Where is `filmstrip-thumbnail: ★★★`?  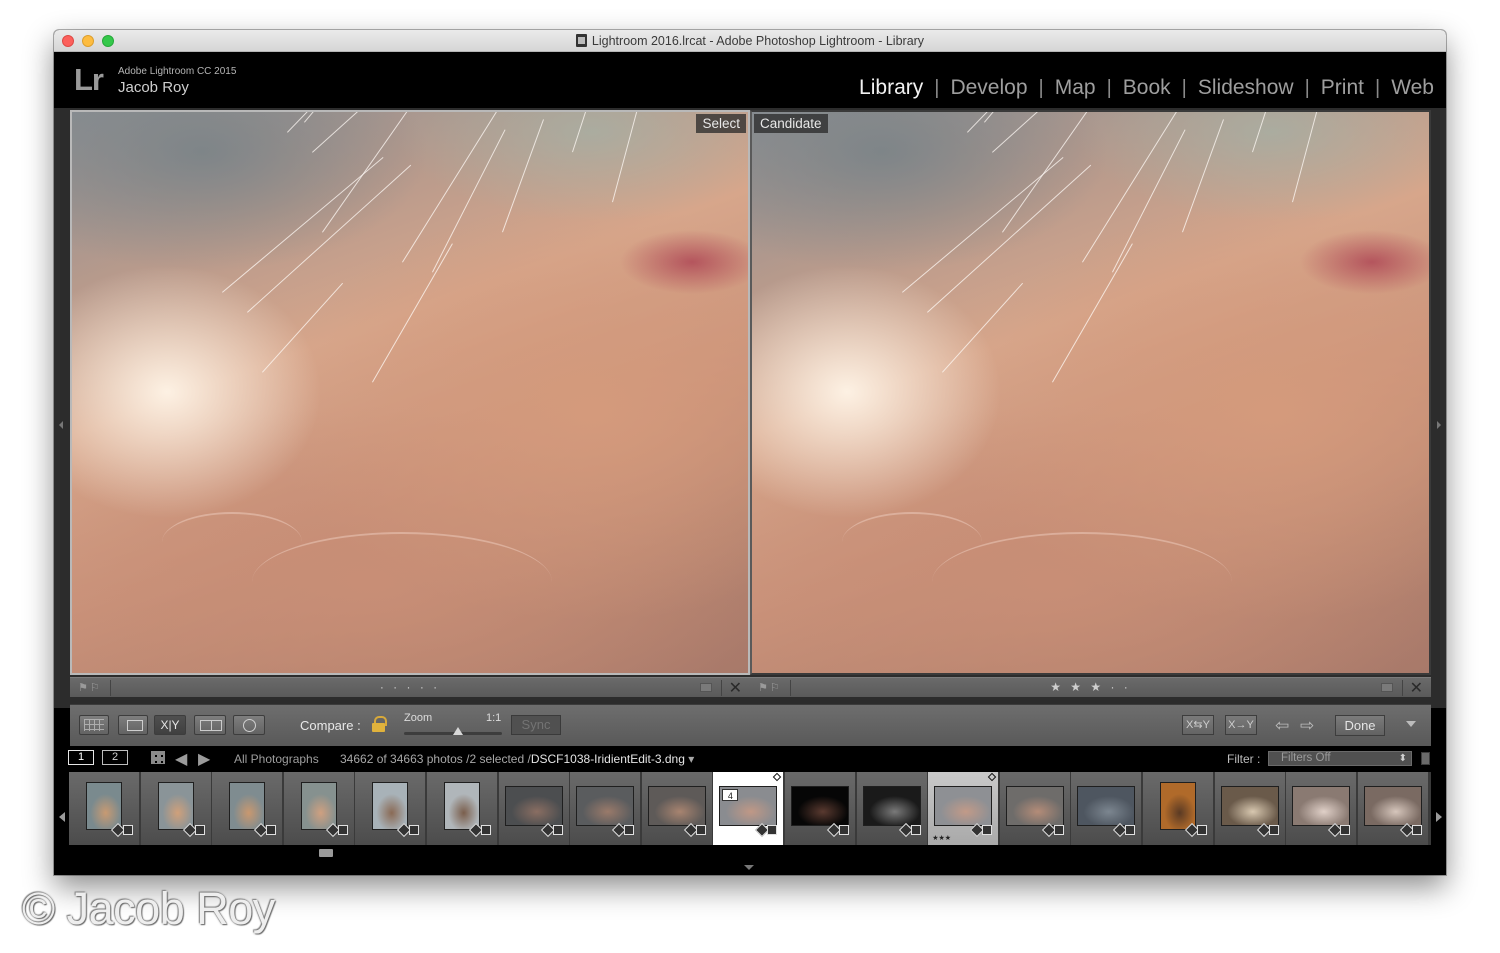
filmstrip-thumbnail: ★★★ is located at coordinates (964, 808).